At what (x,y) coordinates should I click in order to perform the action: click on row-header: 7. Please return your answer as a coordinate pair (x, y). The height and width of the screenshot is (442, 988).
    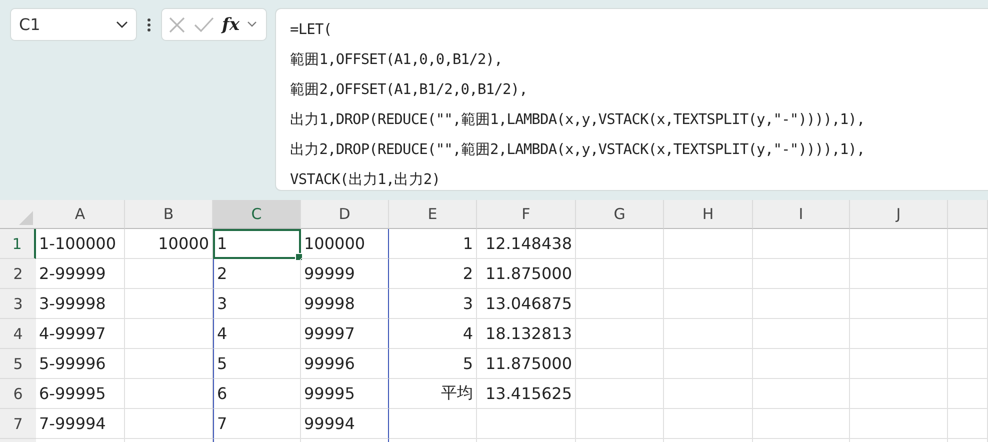
    Looking at the image, I should click on (18, 424).